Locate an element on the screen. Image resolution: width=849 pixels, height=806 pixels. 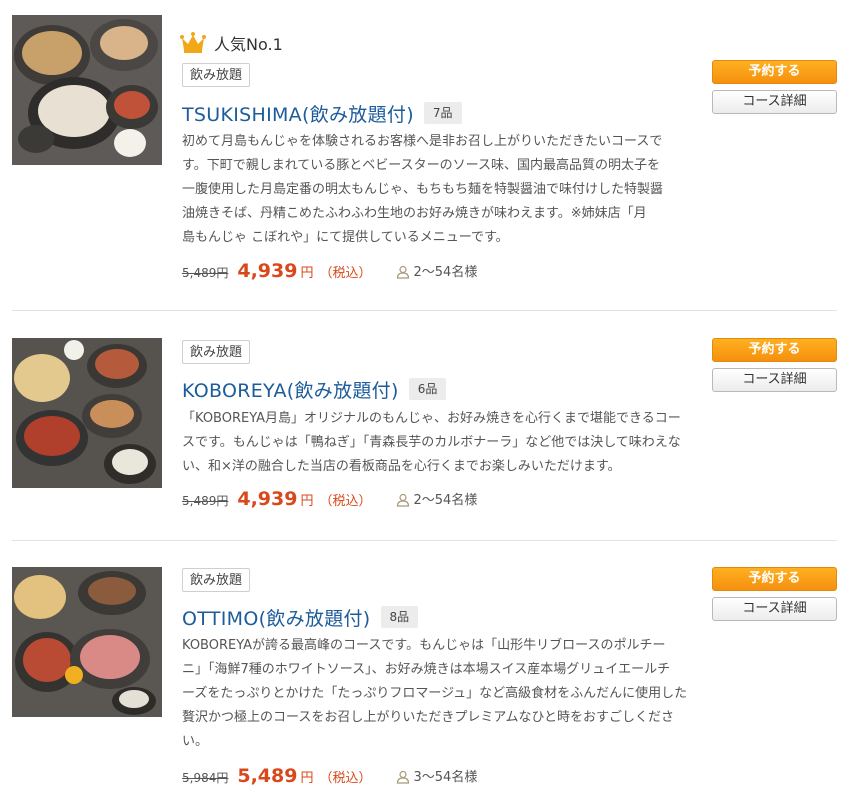
party-size-text: 3〜54名様 is located at coordinates (445, 777).